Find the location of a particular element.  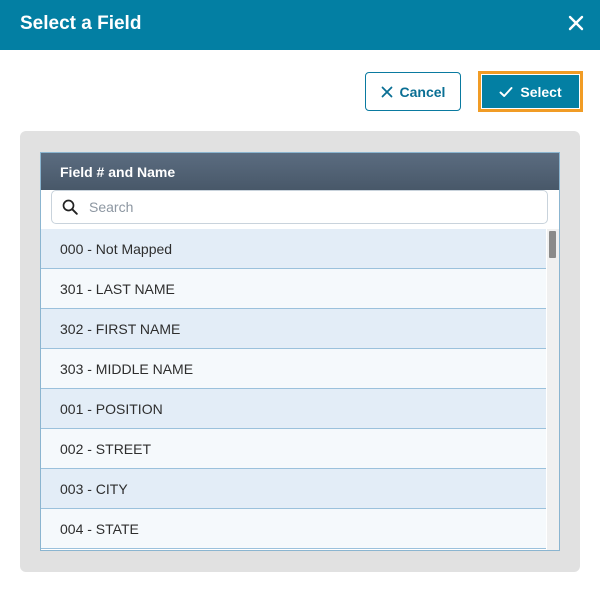

list-item: 002 - STREET is located at coordinates (293, 449).